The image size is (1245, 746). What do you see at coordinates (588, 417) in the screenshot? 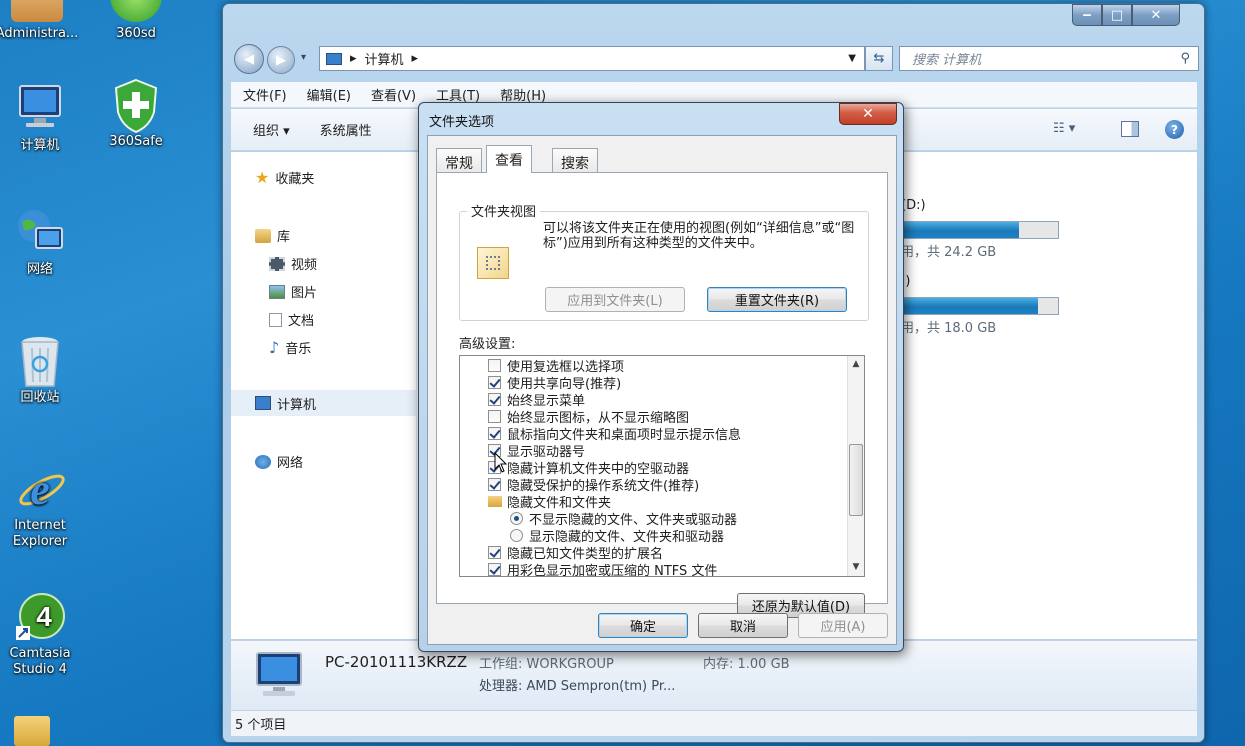
I see `setting-row: 始终显示图标，从不显示缩略图` at bounding box center [588, 417].